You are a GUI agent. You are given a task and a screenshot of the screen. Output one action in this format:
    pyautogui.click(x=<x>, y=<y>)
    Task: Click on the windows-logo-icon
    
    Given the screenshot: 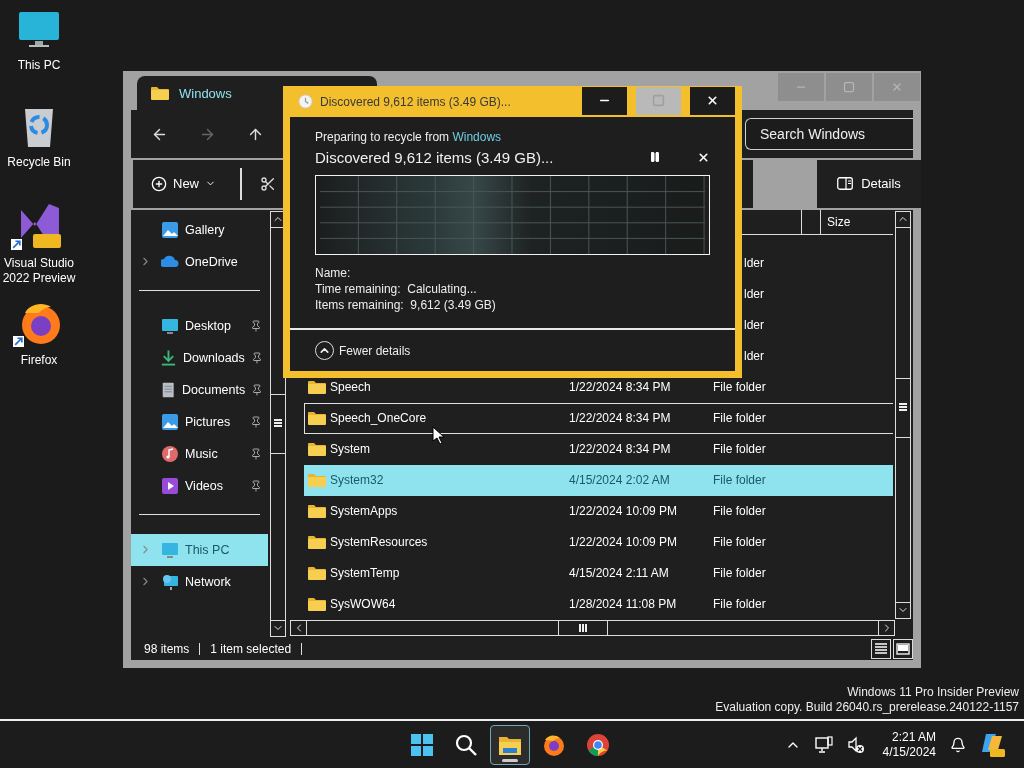 What is the action you would take?
    pyautogui.click(x=422, y=744)
    